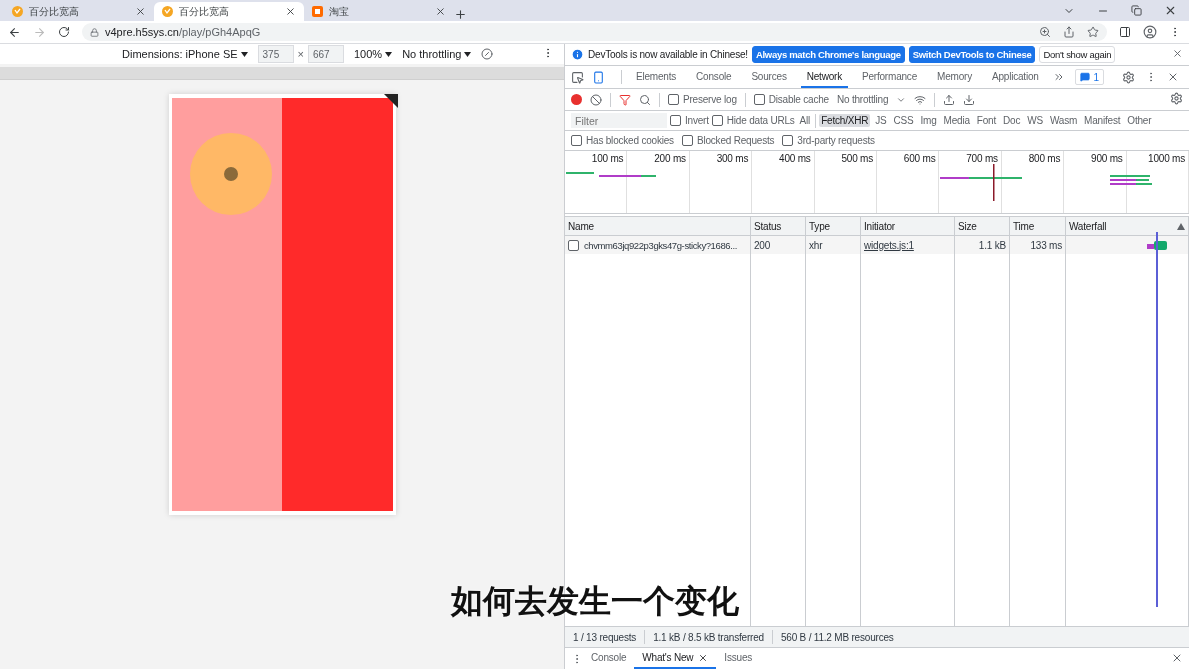  What do you see at coordinates (845, 120) in the screenshot?
I see `type-filter: Fetch/XHR` at bounding box center [845, 120].